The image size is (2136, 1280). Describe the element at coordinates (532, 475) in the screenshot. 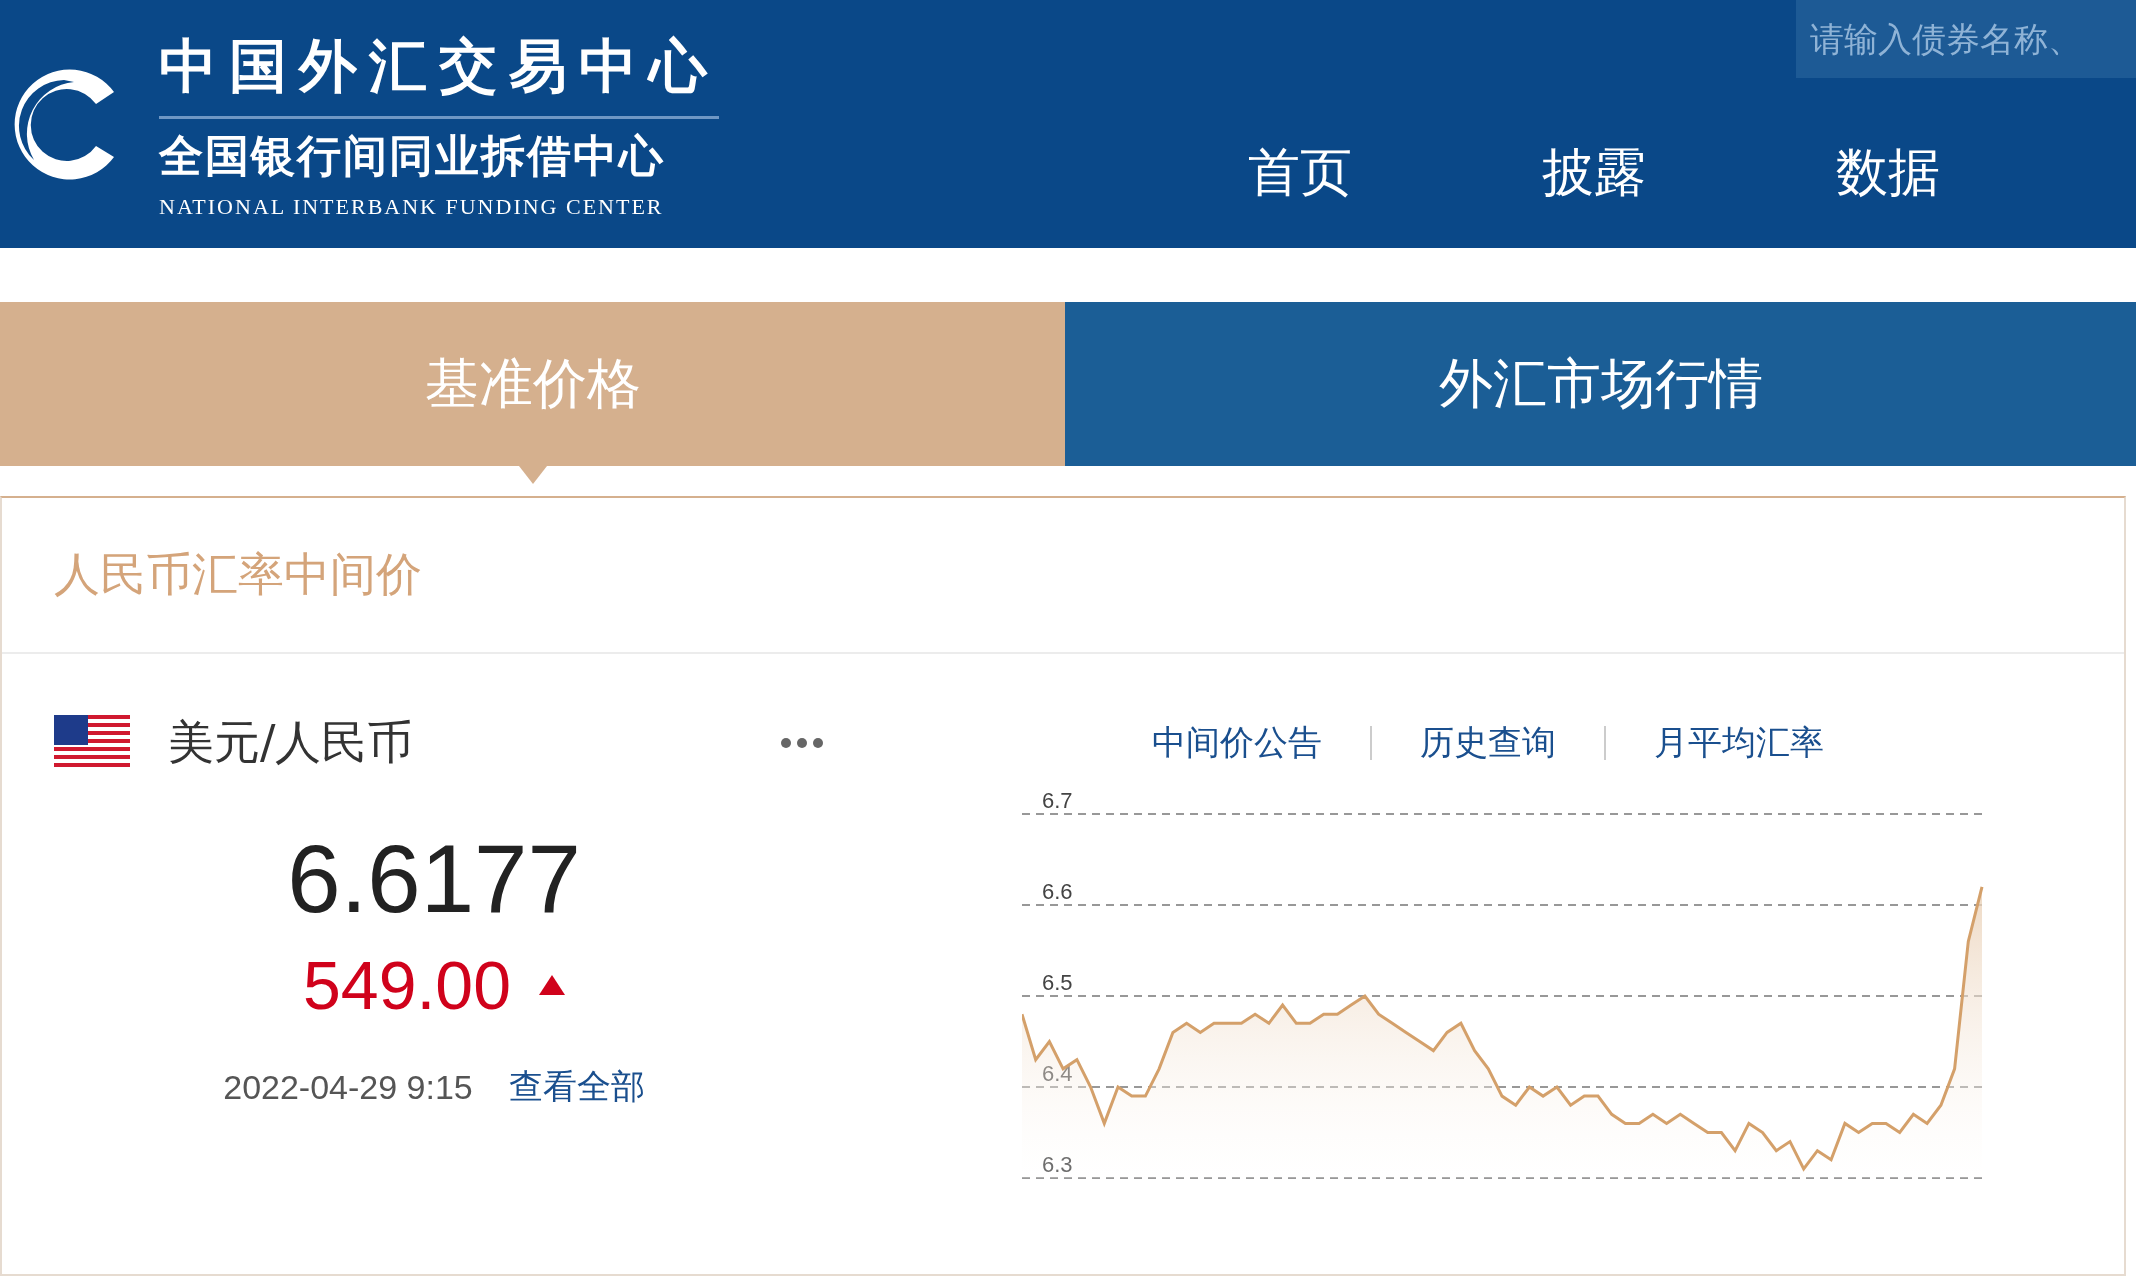

I see `tab-pointer` at that location.